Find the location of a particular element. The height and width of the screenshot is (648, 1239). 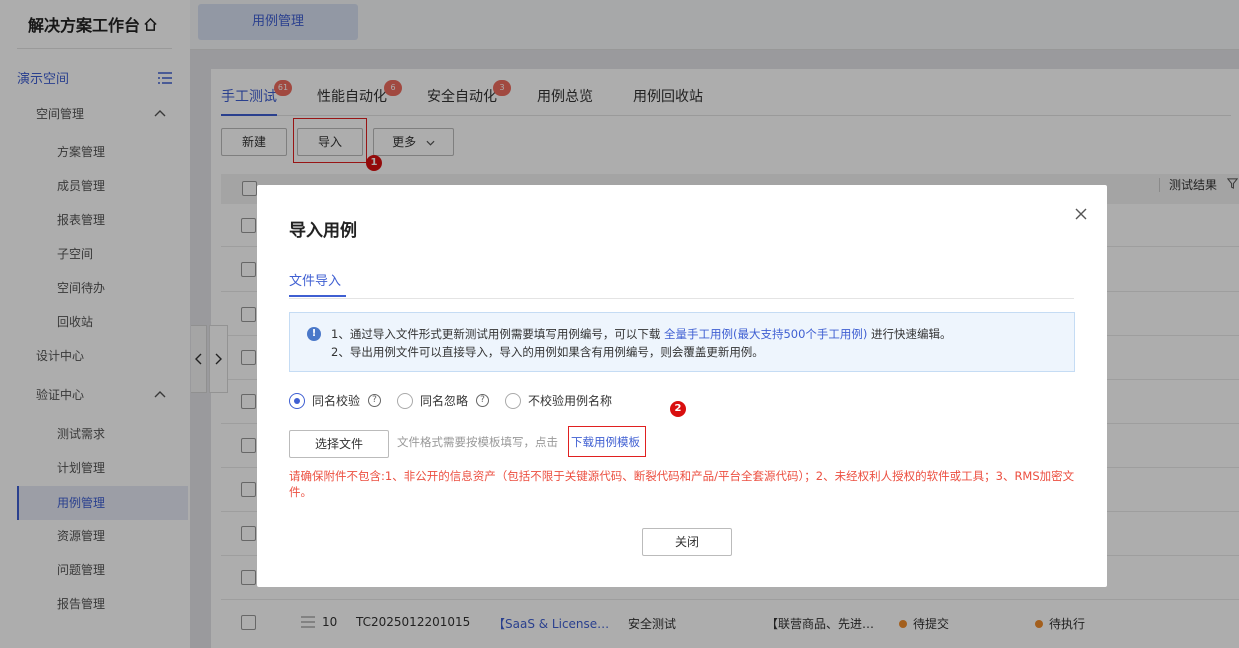

annotation-box is located at coordinates (607, 441).